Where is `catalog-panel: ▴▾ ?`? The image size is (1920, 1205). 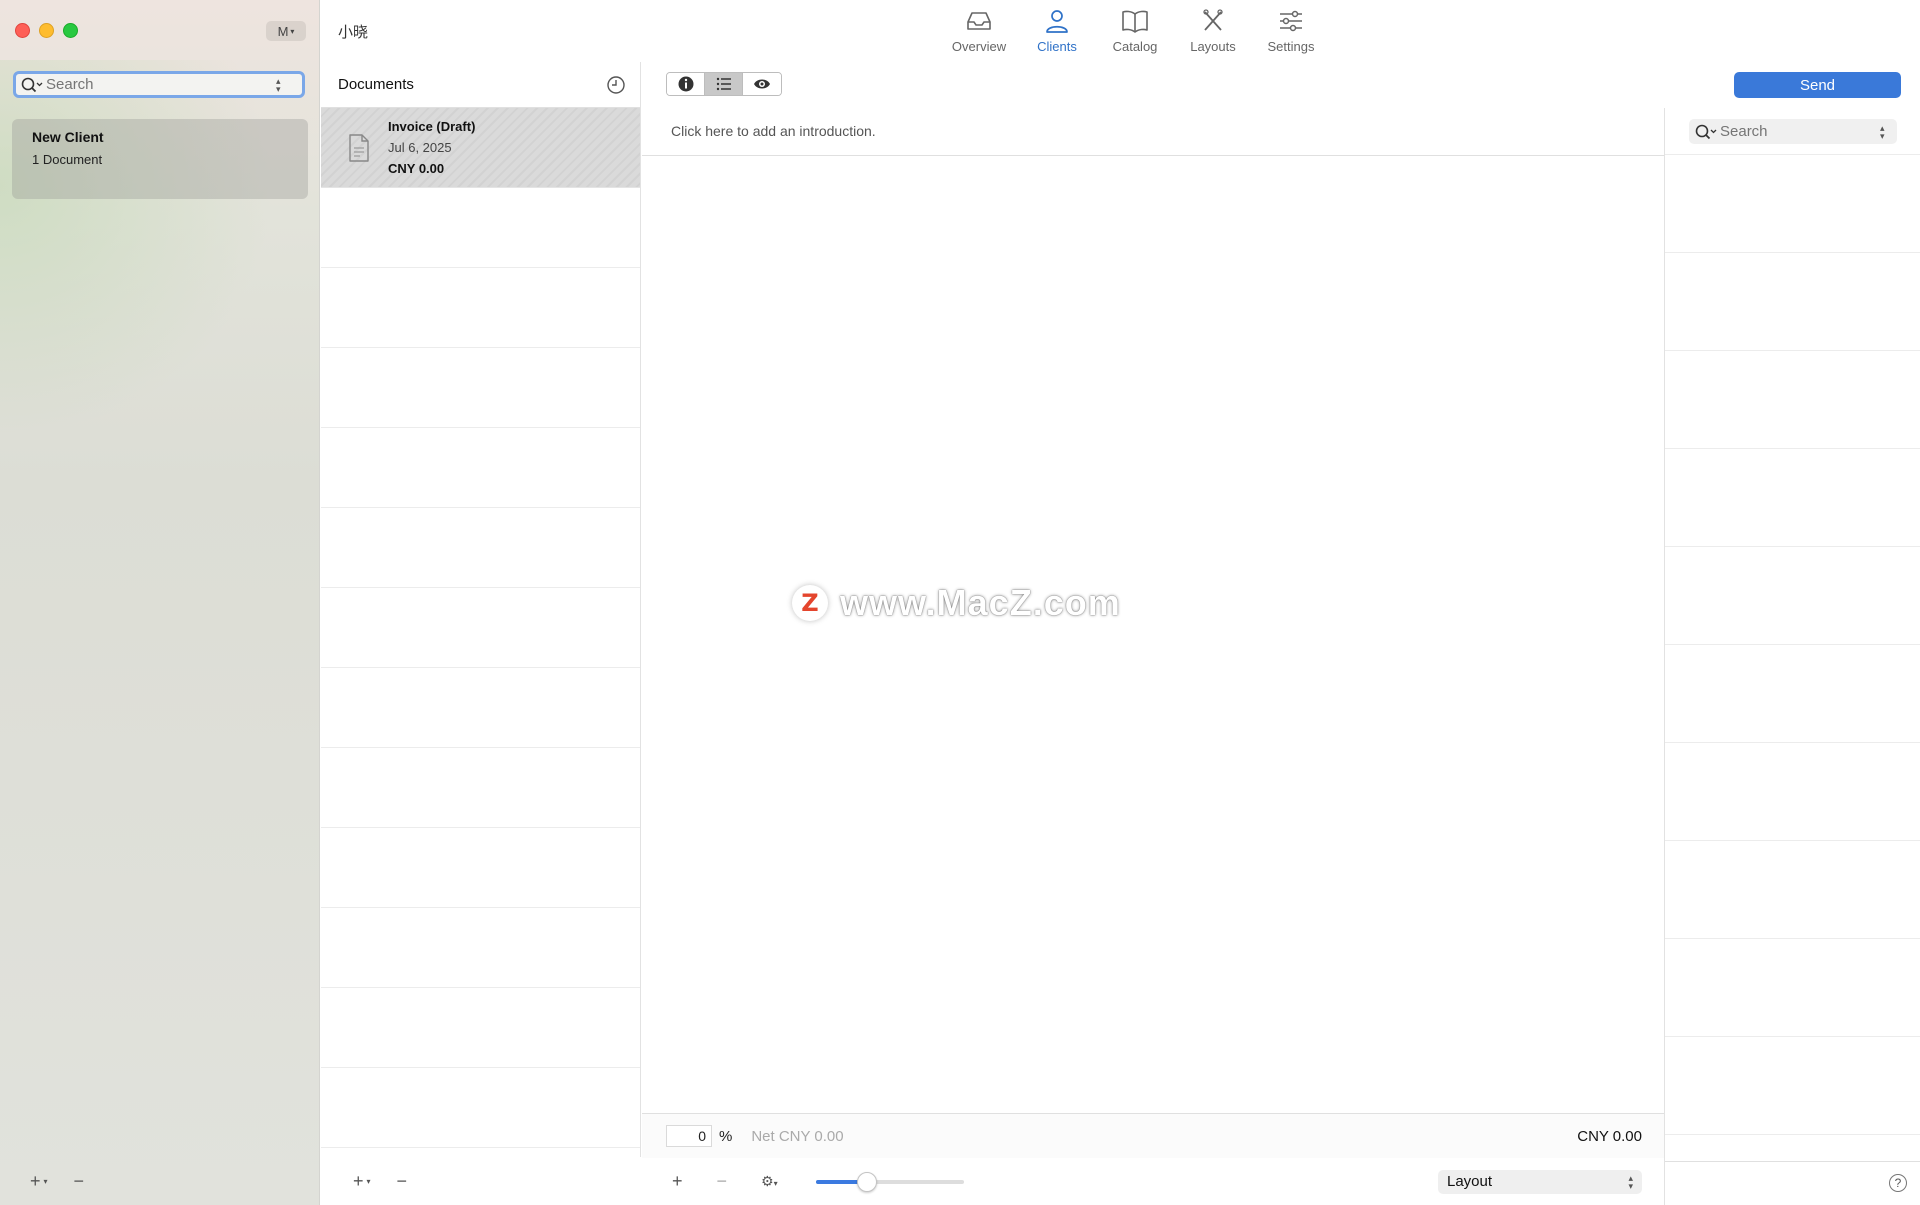 catalog-panel: ▴▾ ? is located at coordinates (1792, 656).